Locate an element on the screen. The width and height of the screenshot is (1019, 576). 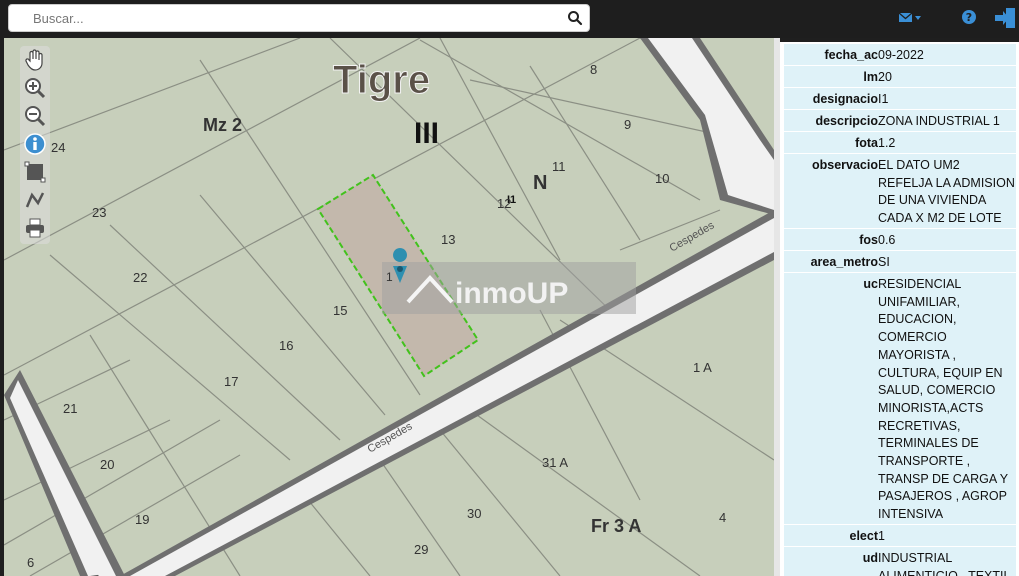
info-value: SI is located at coordinates (884, 262).